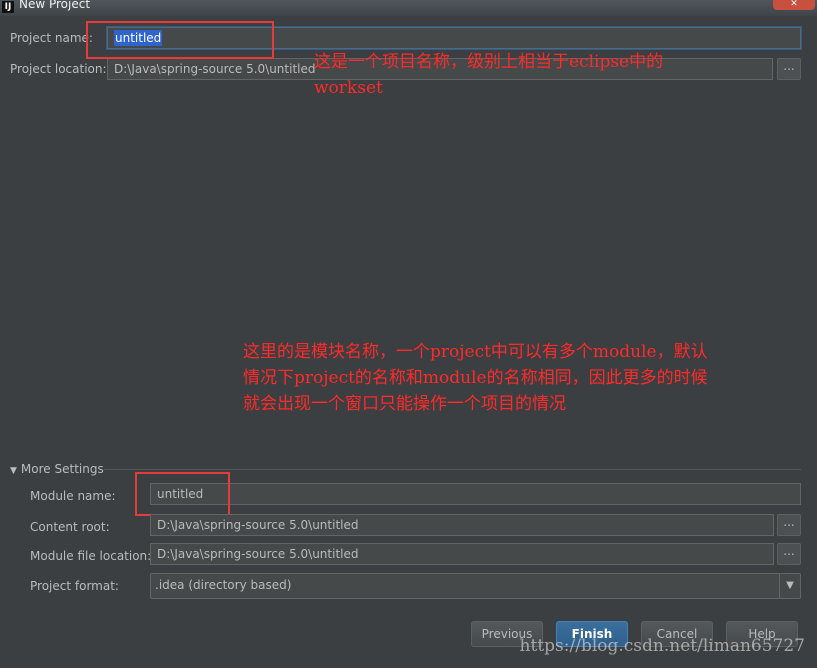 The image size is (817, 668). What do you see at coordinates (13, 471) in the screenshot?
I see `triangle-down-icon: ▼` at bounding box center [13, 471].